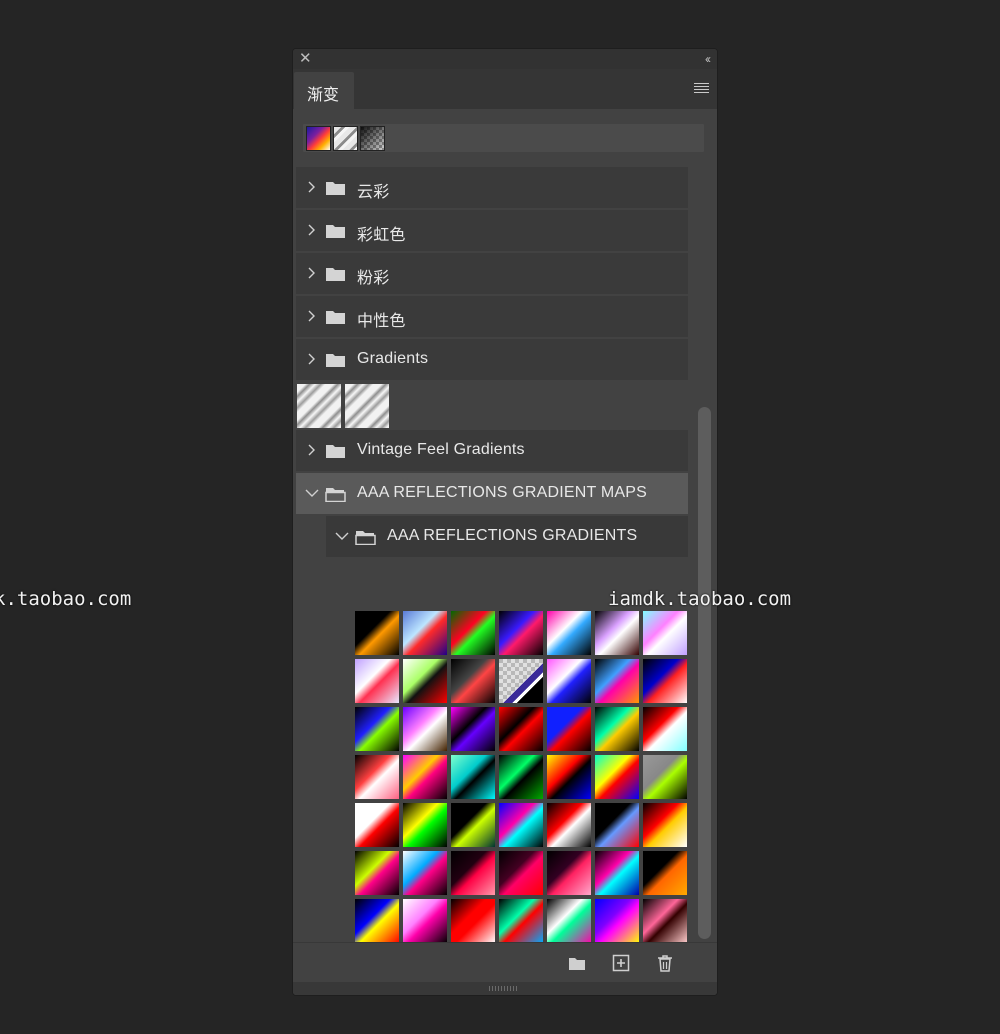 This screenshot has height=1034, width=1000. What do you see at coordinates (492, 450) in the screenshot?
I see `folder-row: Vintage Feel Gradients` at bounding box center [492, 450].